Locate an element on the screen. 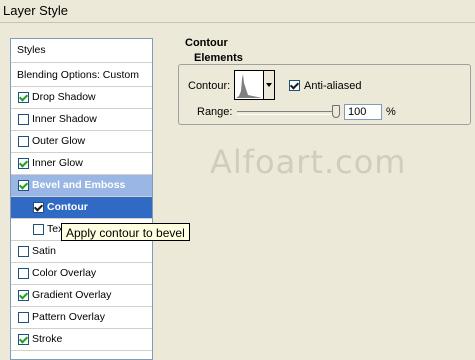 Image resolution: width=475 pixels, height=360 pixels. styles-header-label: Styles is located at coordinates (31, 50).